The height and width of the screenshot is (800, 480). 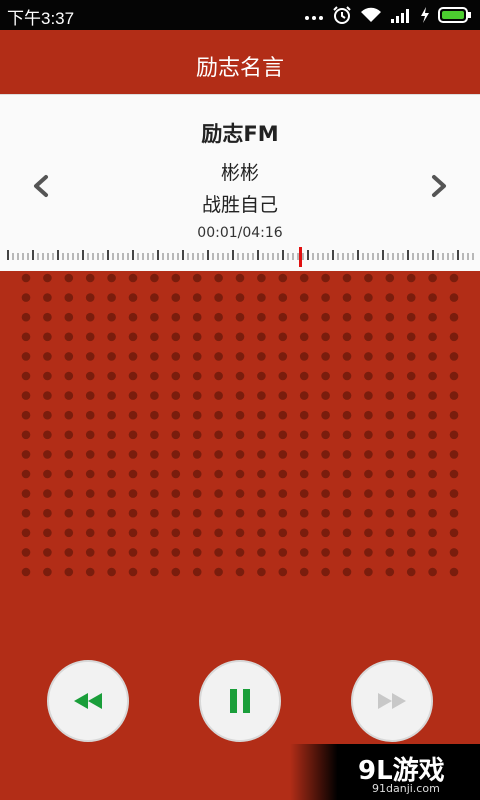 What do you see at coordinates (439, 186) in the screenshot?
I see `next-station-button` at bounding box center [439, 186].